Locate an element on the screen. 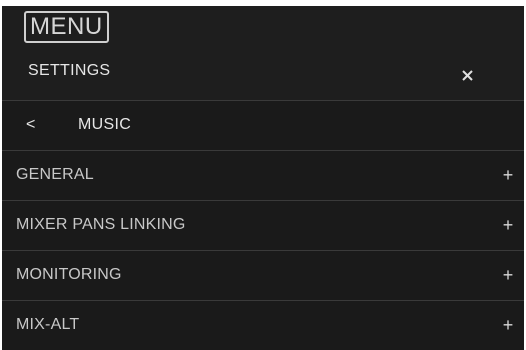  section-general: GENERAL + is located at coordinates (263, 175).